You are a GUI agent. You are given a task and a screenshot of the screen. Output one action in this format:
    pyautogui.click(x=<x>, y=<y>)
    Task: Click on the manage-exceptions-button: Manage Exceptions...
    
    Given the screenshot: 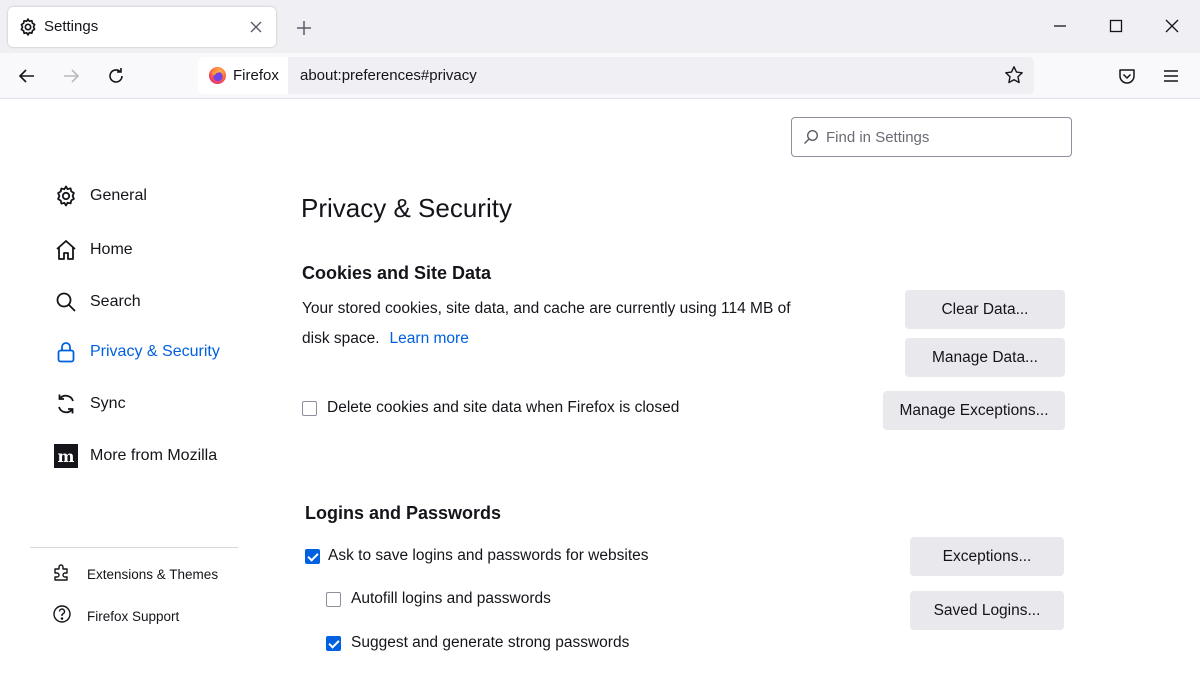 What is the action you would take?
    pyautogui.click(x=974, y=410)
    